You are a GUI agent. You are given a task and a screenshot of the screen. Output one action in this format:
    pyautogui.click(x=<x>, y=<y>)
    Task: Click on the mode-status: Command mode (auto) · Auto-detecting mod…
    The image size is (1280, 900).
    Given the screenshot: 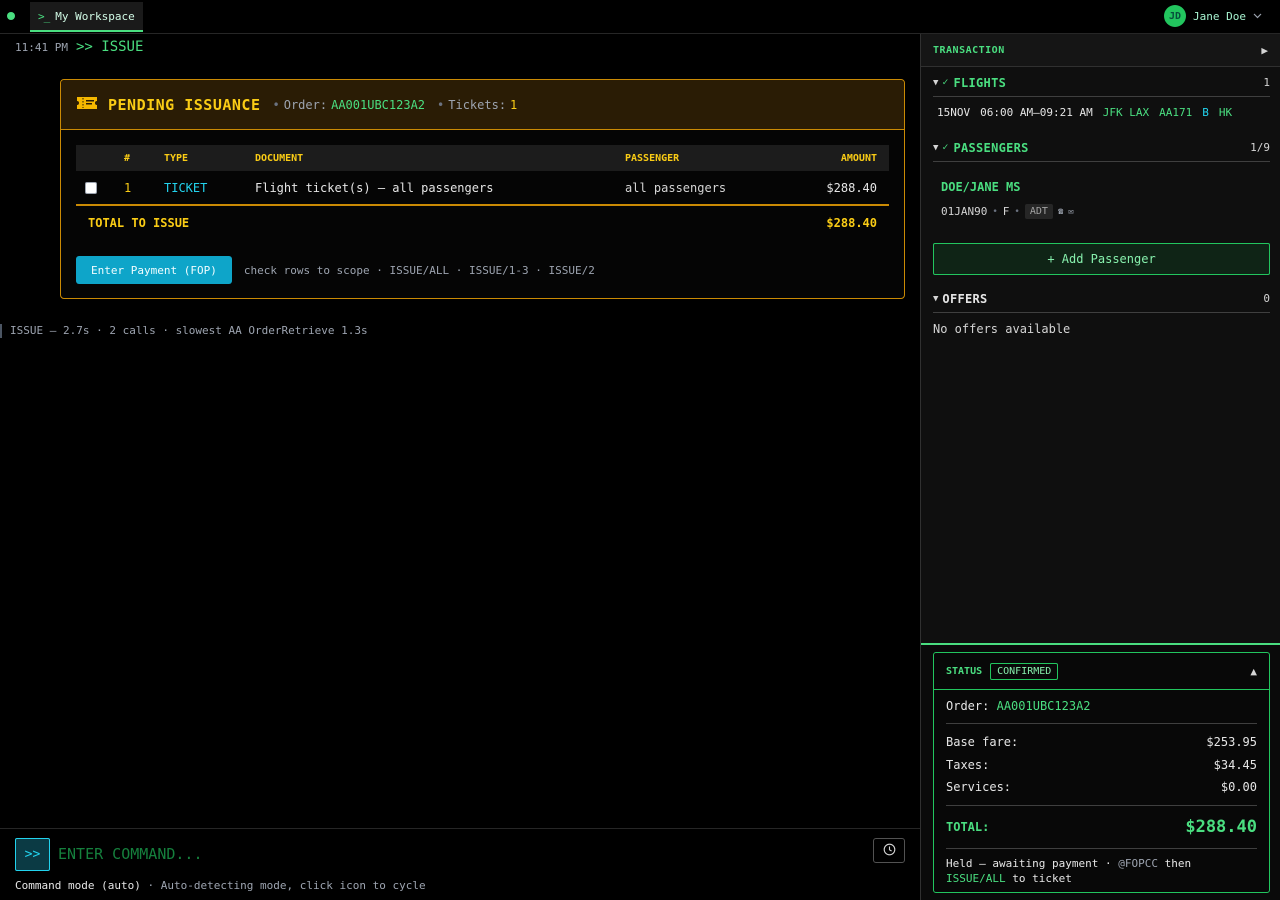 What is the action you would take?
    pyautogui.click(x=220, y=885)
    